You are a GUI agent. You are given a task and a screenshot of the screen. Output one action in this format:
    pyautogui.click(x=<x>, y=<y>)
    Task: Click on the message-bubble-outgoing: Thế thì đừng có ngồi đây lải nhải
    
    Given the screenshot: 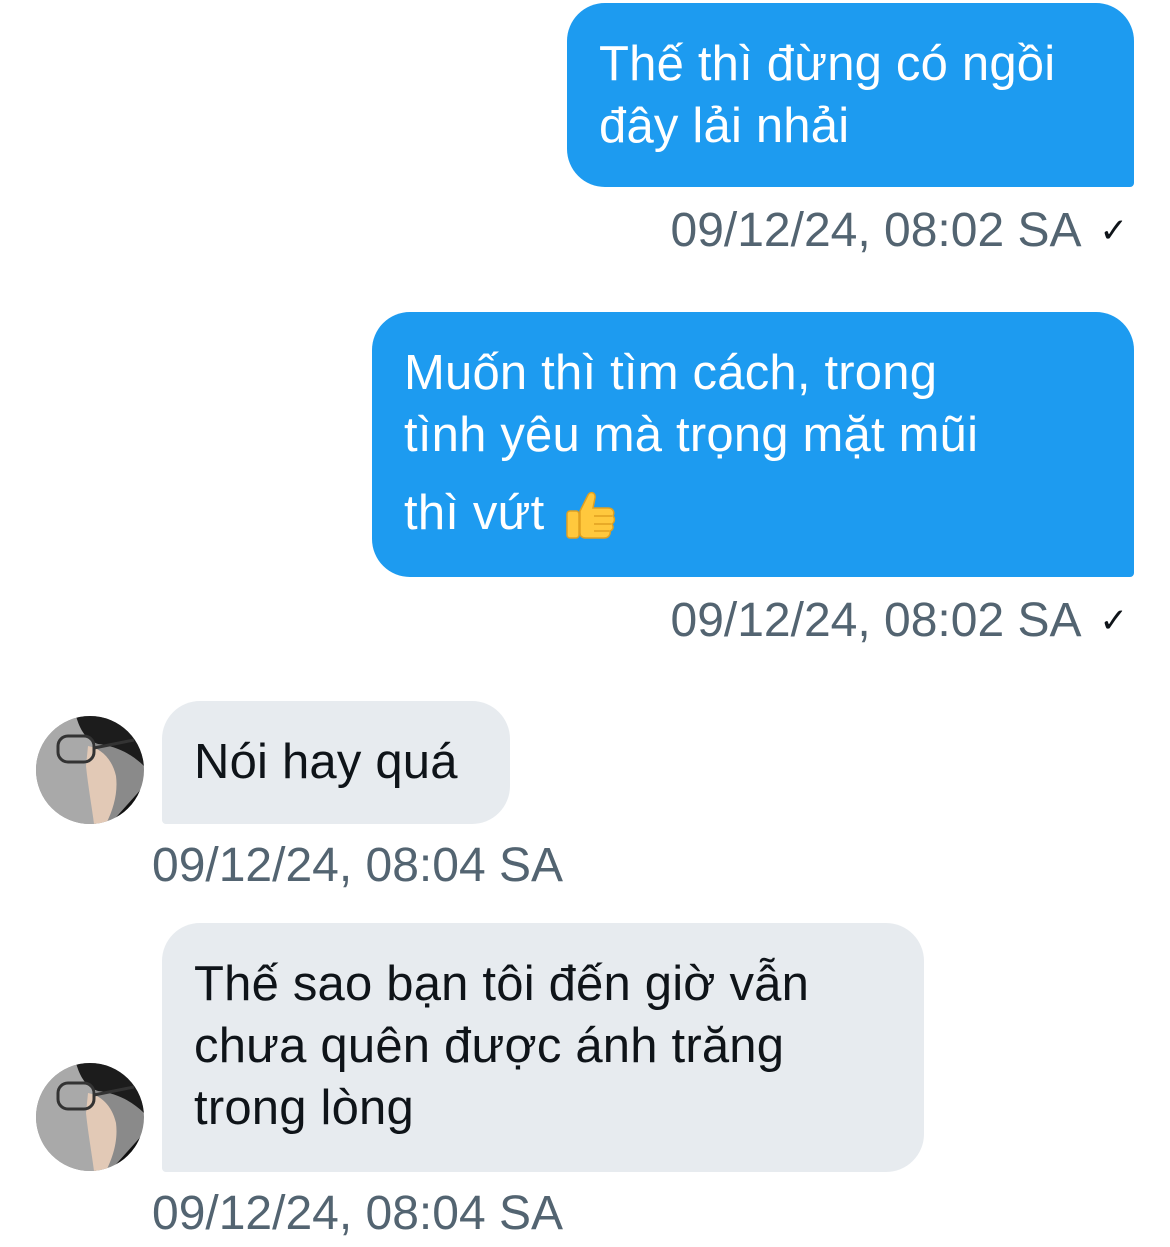 What is the action you would take?
    pyautogui.click(x=850, y=95)
    